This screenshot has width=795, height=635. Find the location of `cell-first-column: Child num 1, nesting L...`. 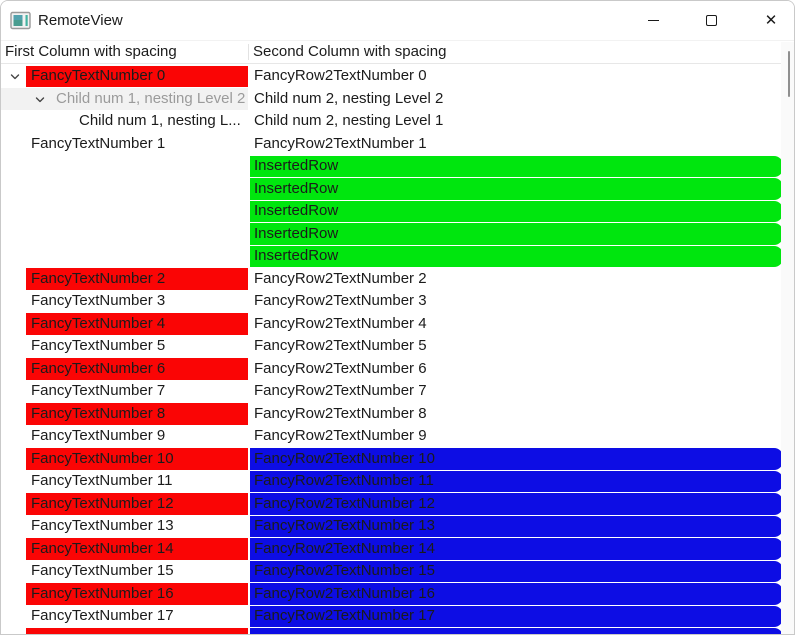

cell-first-column: Child num 1, nesting L... is located at coordinates (124, 121).